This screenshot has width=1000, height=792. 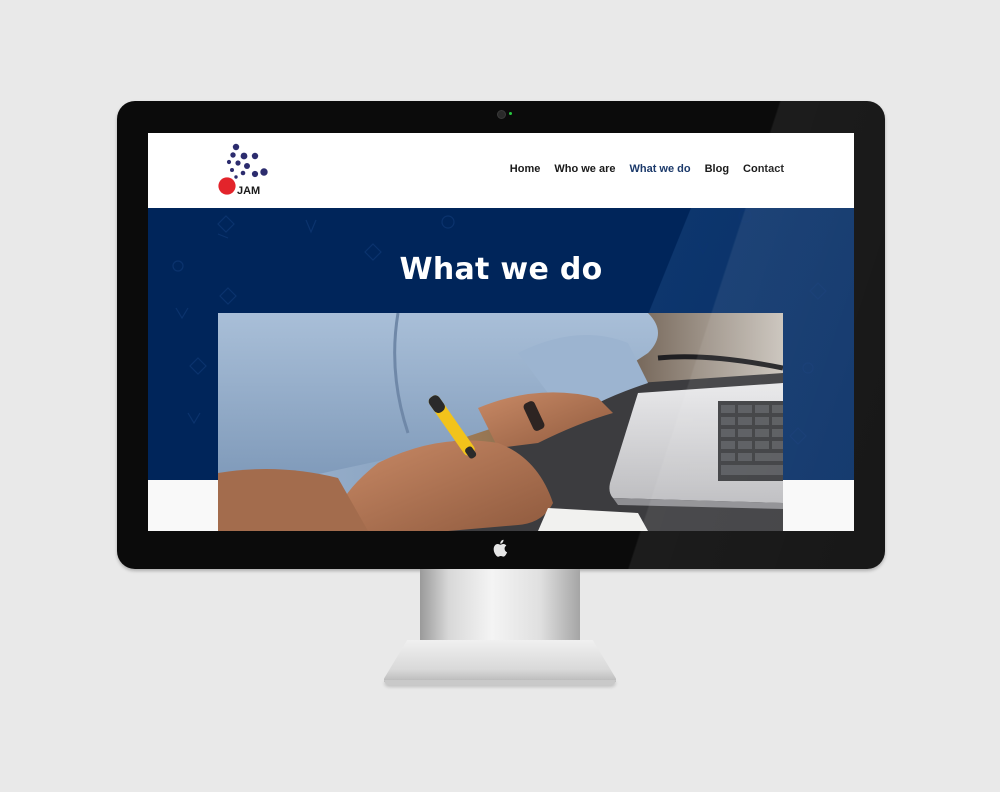 What do you see at coordinates (717, 169) in the screenshot?
I see `nav-blog: Blog` at bounding box center [717, 169].